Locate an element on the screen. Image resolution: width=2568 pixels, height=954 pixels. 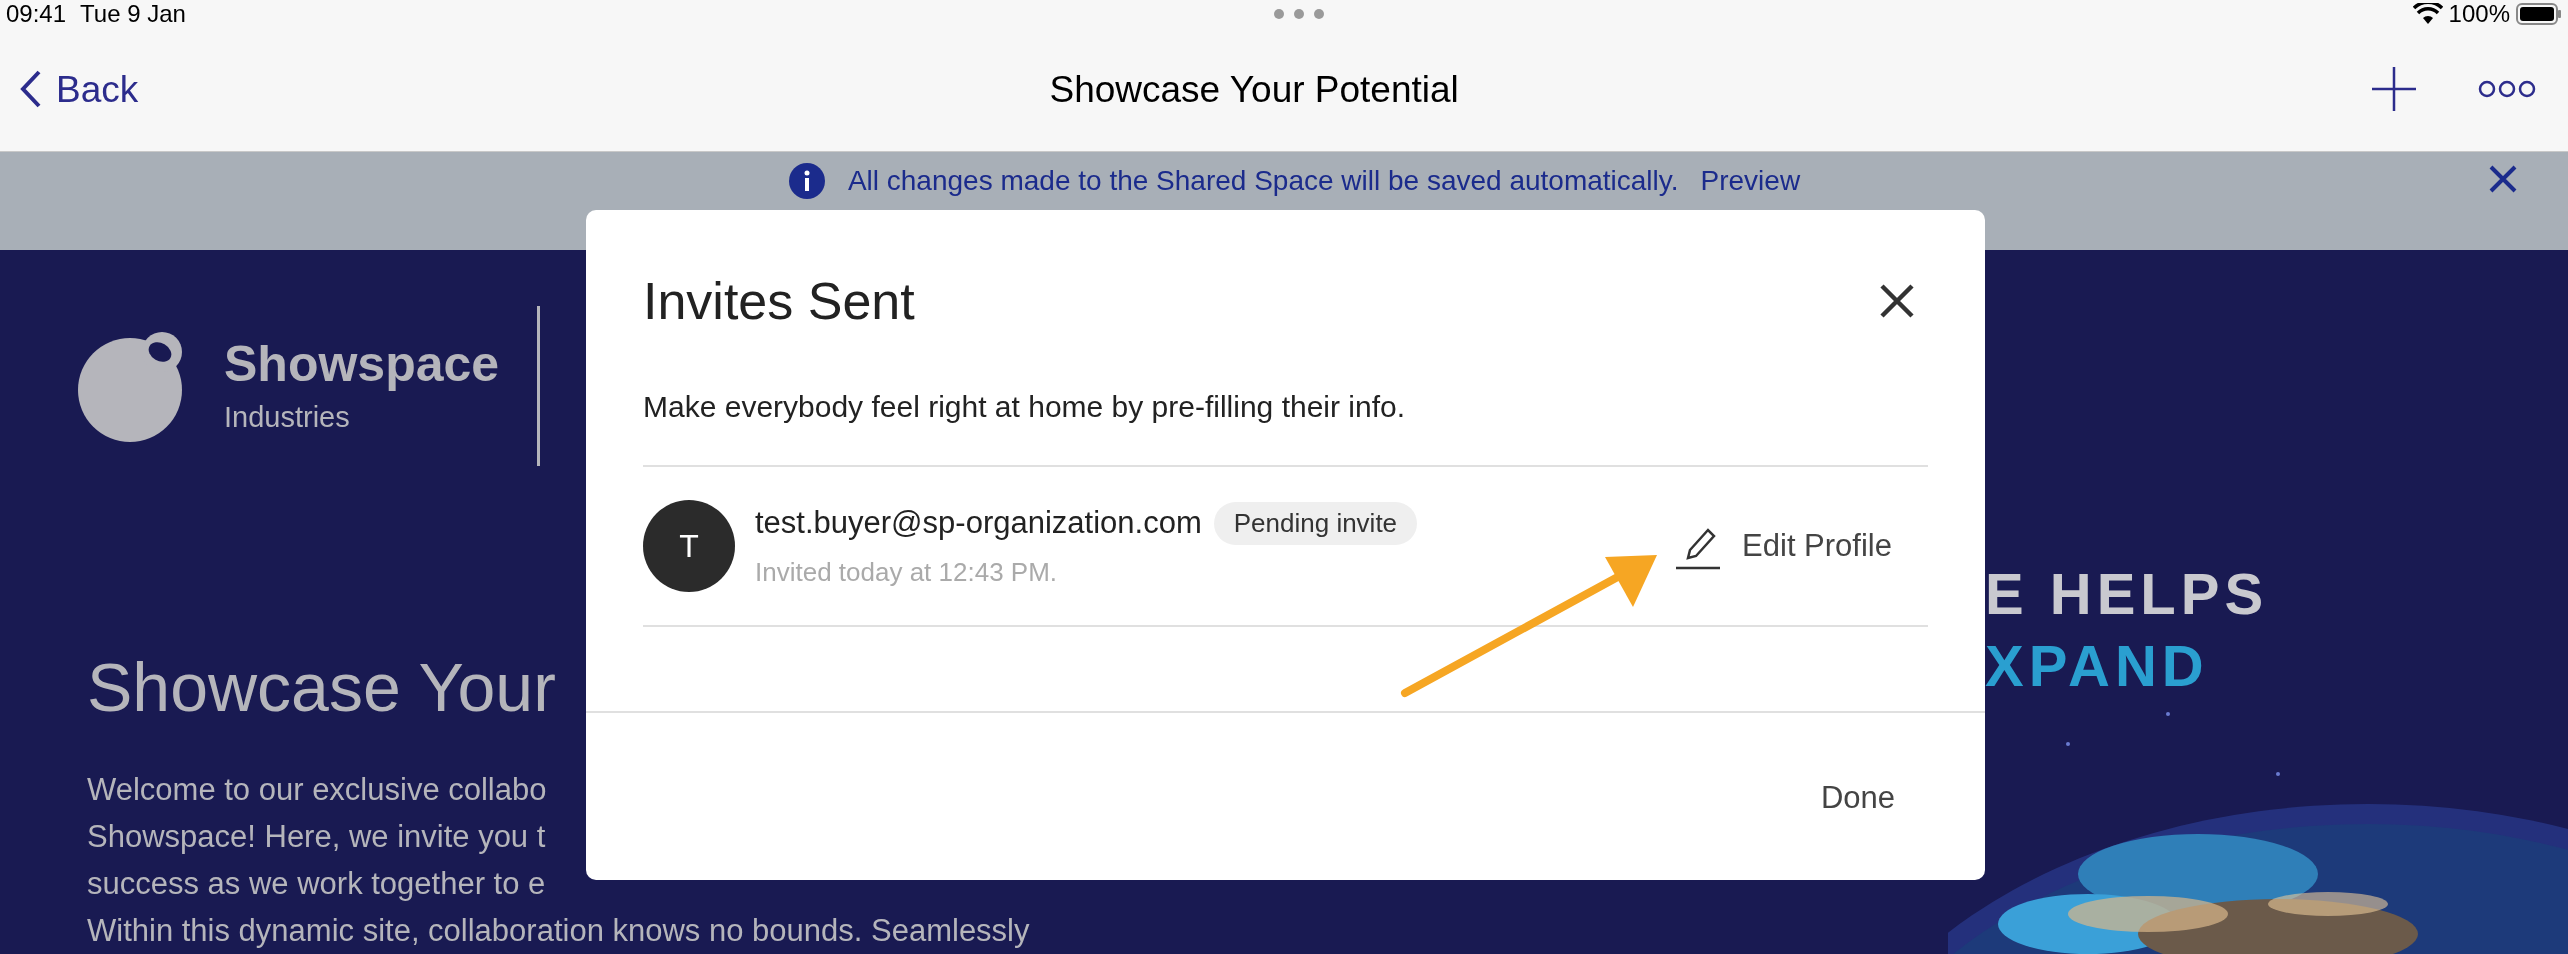
avatar: T is located at coordinates (689, 546).